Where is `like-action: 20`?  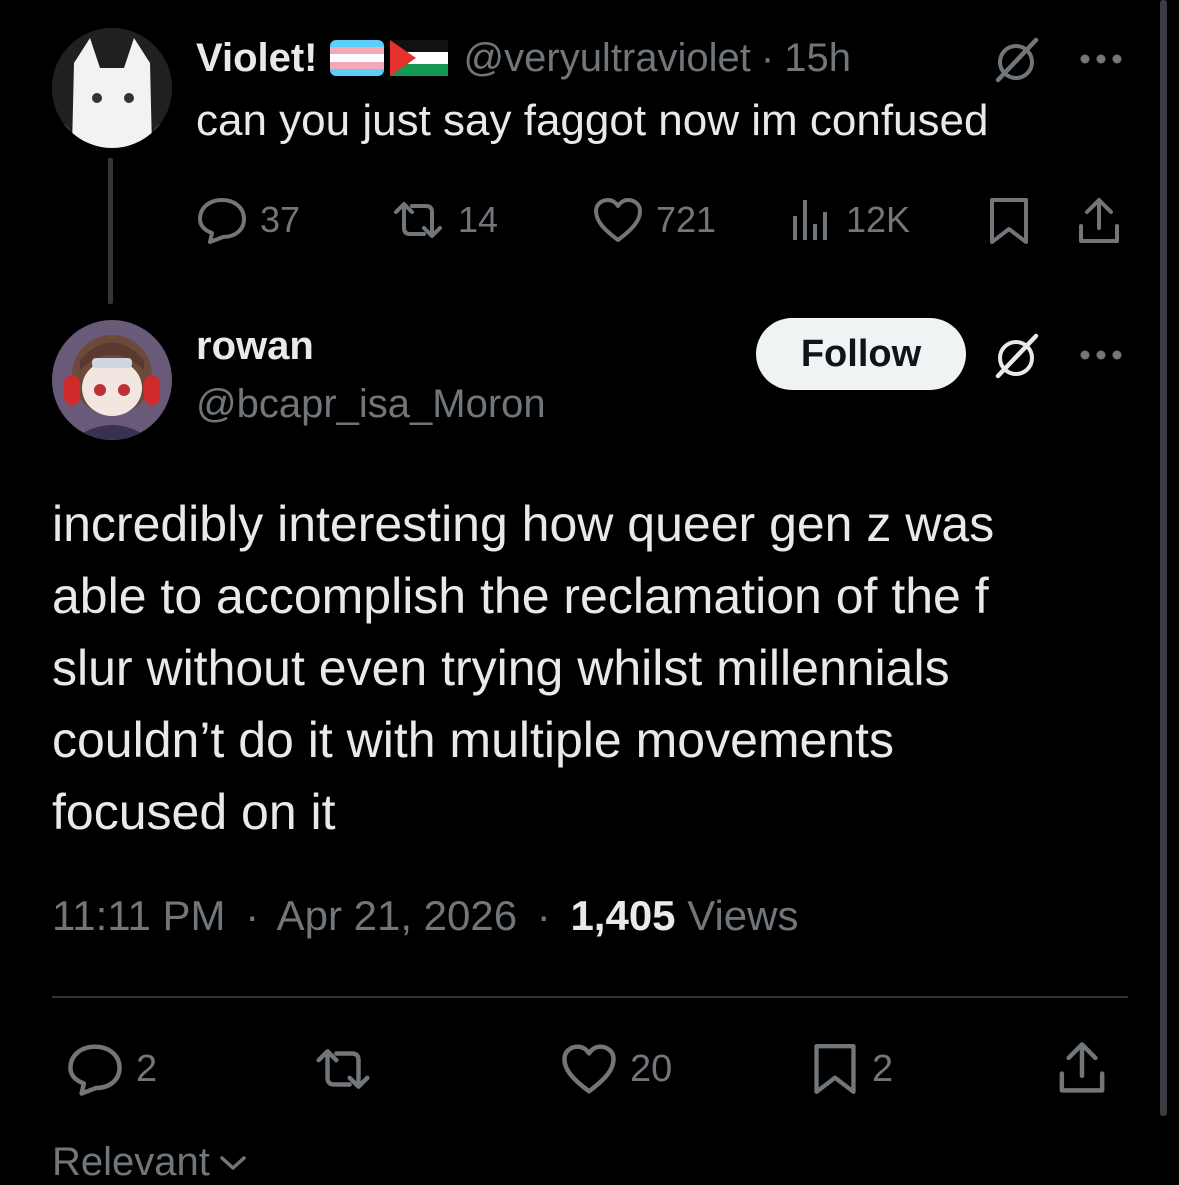 like-action: 20 is located at coordinates (616, 1069).